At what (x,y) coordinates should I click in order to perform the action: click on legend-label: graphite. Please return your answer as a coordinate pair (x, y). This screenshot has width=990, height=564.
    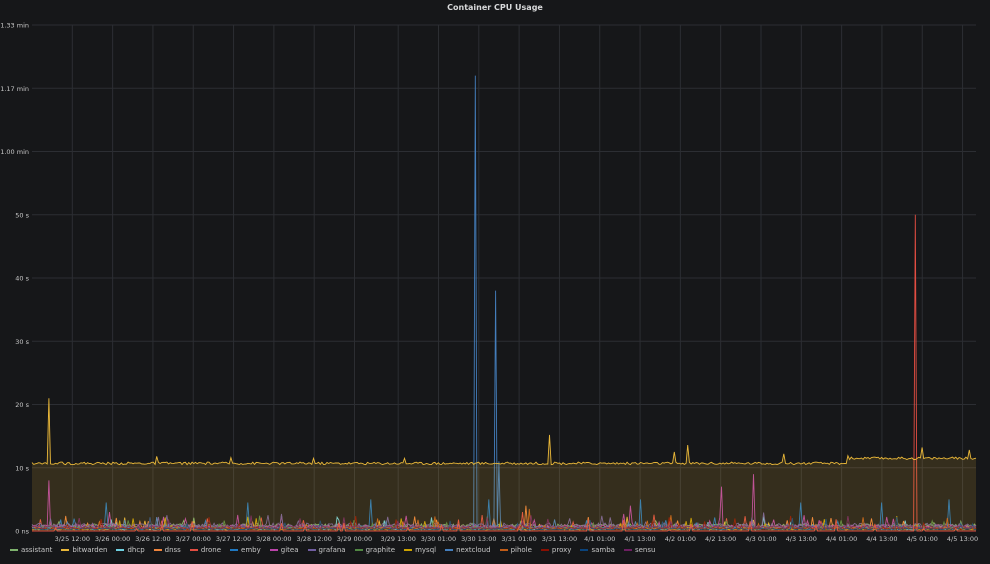
    Looking at the image, I should click on (380, 550).